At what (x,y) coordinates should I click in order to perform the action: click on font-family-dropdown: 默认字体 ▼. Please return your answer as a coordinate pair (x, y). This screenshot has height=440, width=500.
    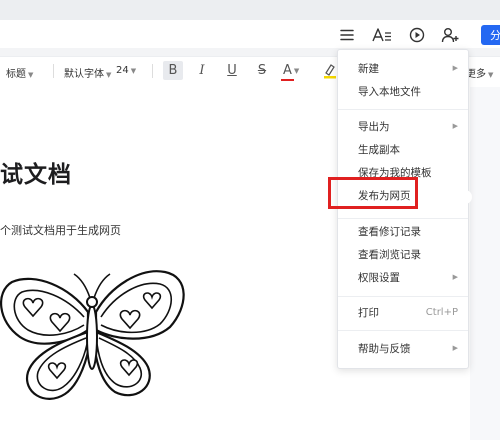
    Looking at the image, I should click on (87, 72).